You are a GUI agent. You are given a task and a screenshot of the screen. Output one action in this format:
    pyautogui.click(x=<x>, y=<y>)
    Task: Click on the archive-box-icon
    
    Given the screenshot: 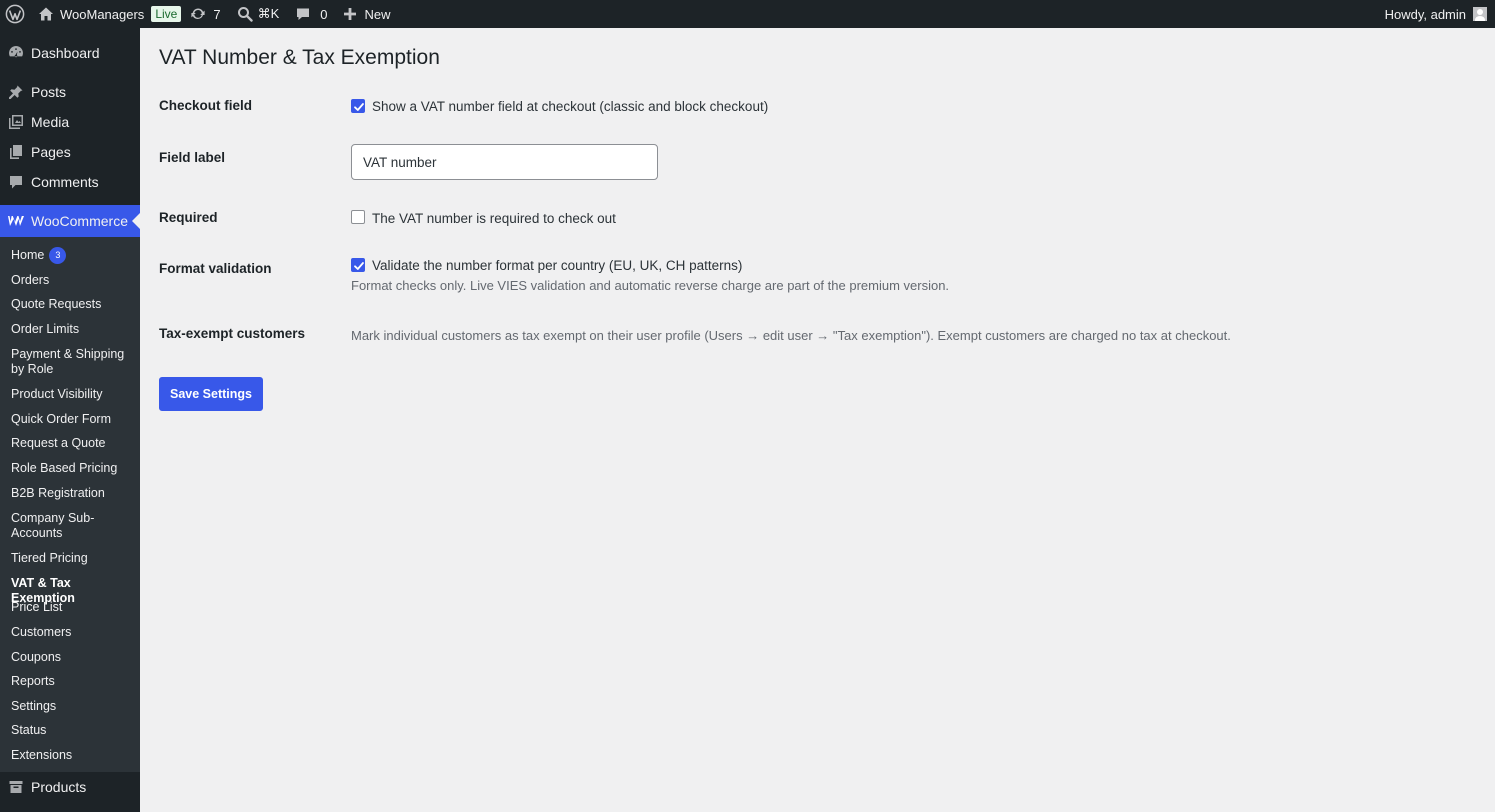 What is the action you would take?
    pyautogui.click(x=16, y=787)
    